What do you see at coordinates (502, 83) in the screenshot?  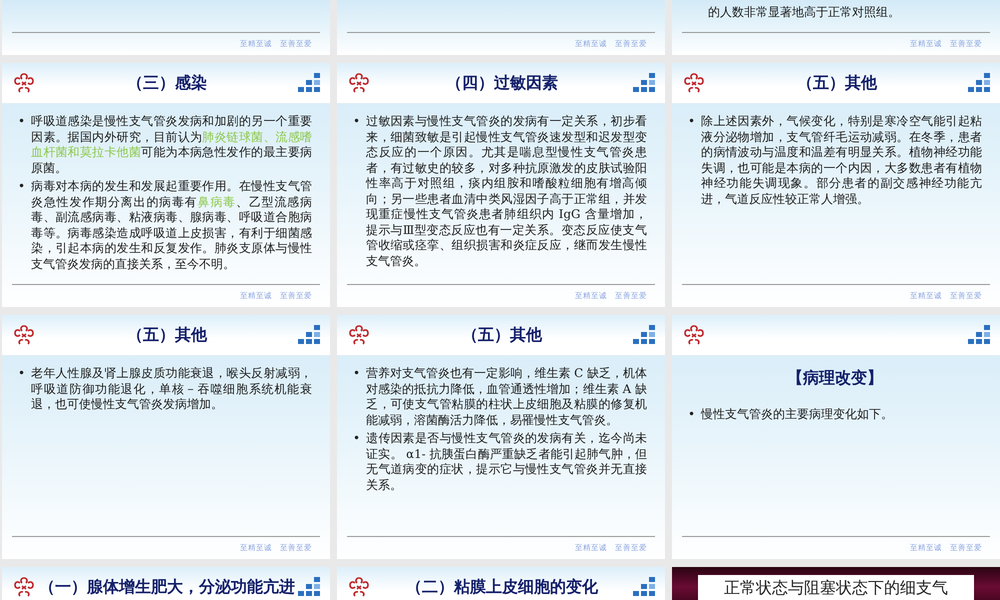 I see `slide-title: （四）过敏因素` at bounding box center [502, 83].